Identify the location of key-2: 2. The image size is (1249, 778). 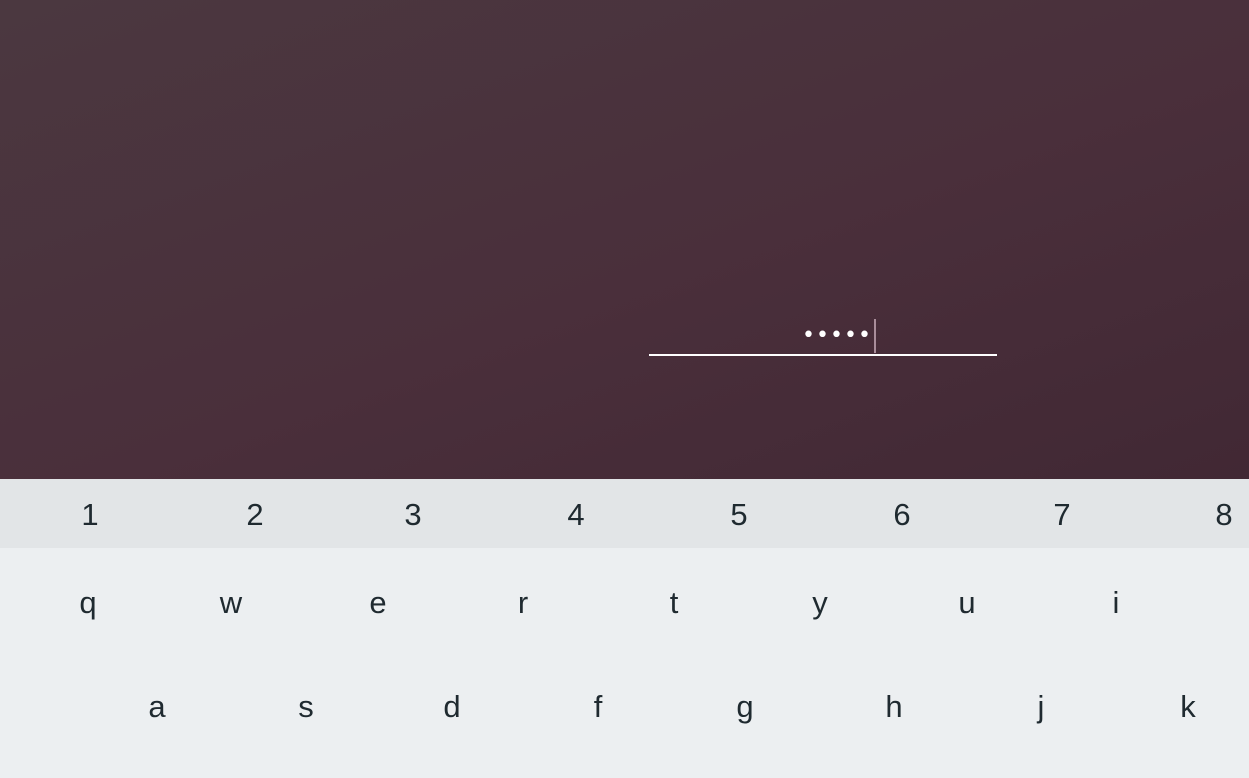
(255, 513).